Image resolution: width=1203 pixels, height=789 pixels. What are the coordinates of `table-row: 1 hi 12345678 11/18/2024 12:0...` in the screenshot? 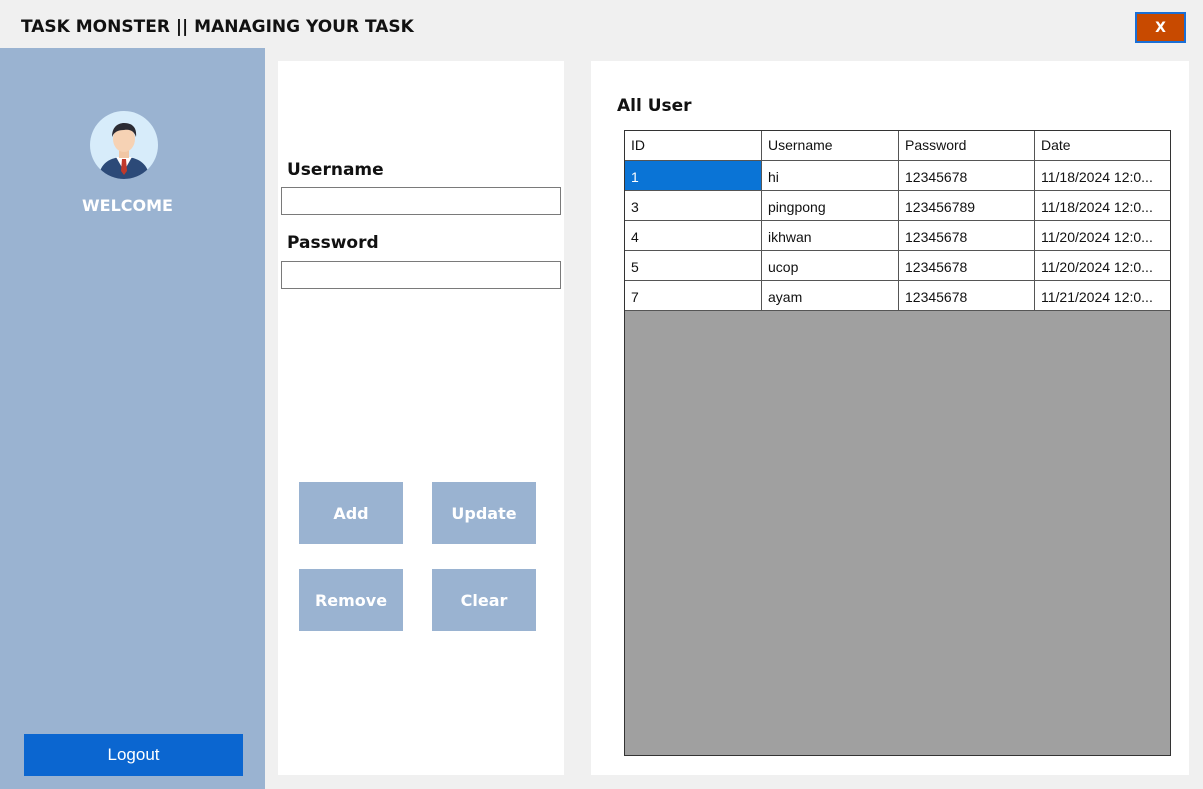 It's located at (897, 176).